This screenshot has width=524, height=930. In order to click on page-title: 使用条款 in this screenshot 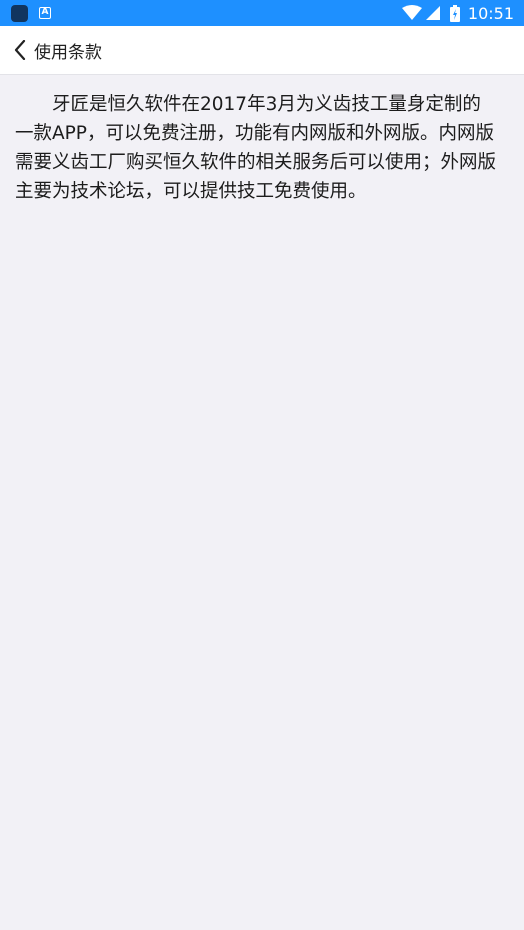, I will do `click(68, 52)`.